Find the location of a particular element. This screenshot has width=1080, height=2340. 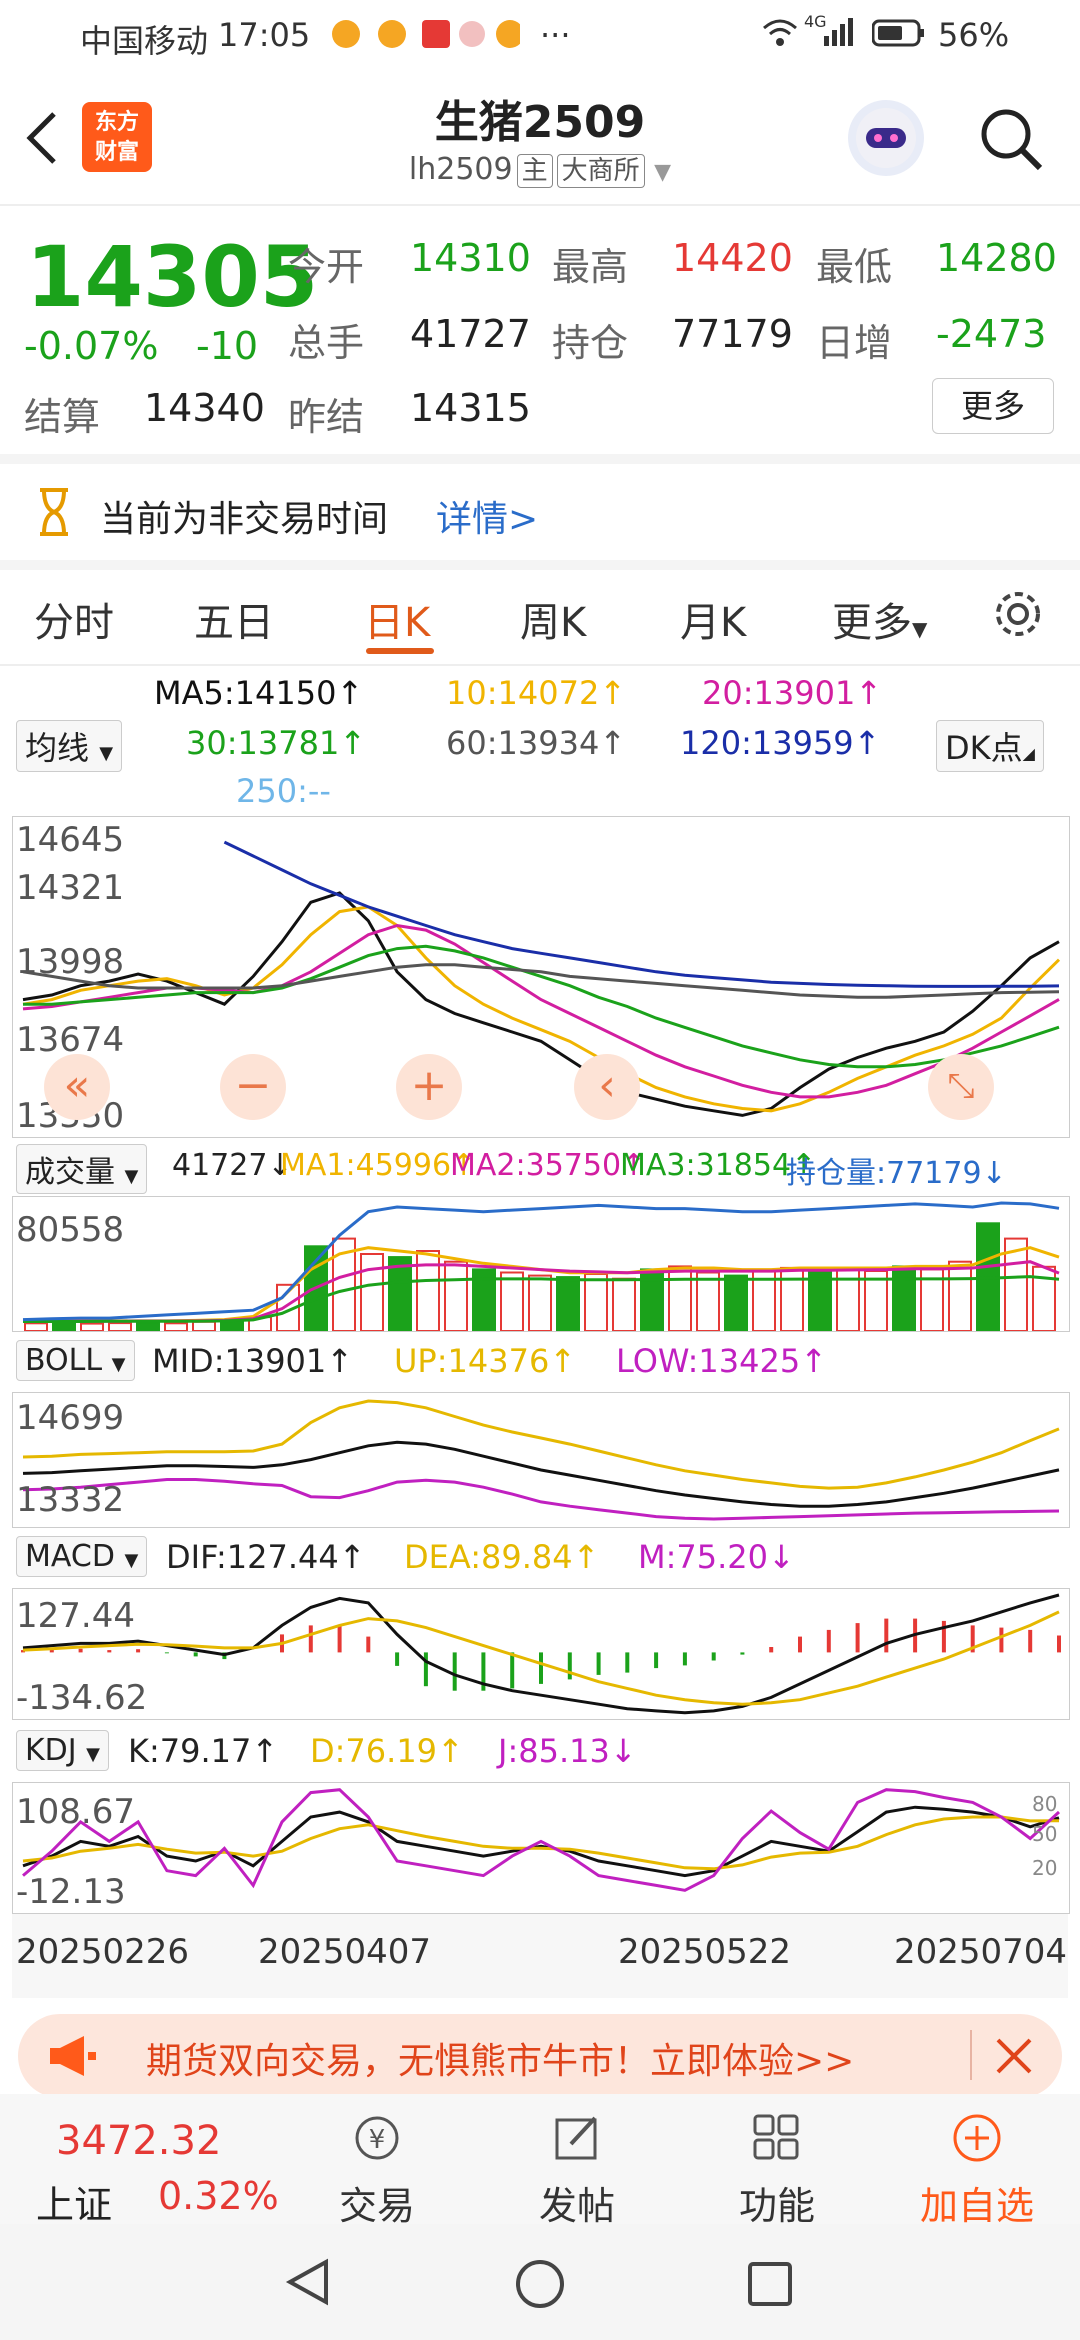

kdj-selector-label: KDJ is located at coordinates (51, 1750).